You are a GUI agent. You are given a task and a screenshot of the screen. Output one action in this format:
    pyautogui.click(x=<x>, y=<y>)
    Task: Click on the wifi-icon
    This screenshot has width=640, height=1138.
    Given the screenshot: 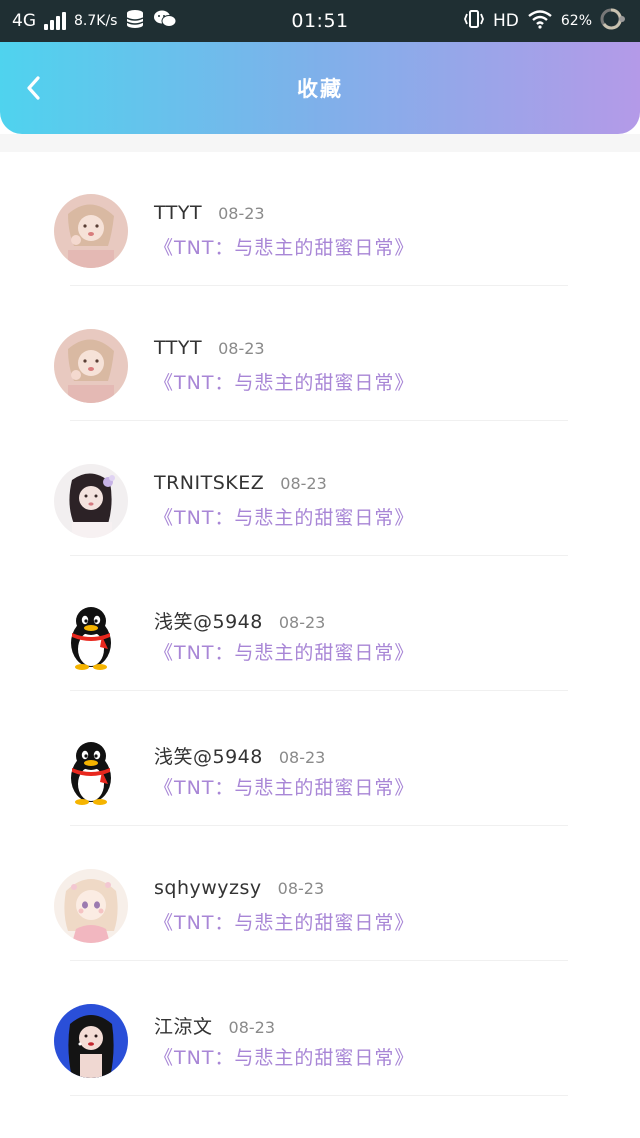 What is the action you would take?
    pyautogui.click(x=540, y=21)
    